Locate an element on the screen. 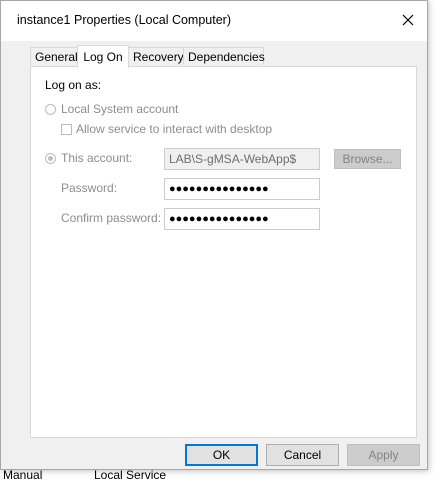  this-account-radio is located at coordinates (50, 158).